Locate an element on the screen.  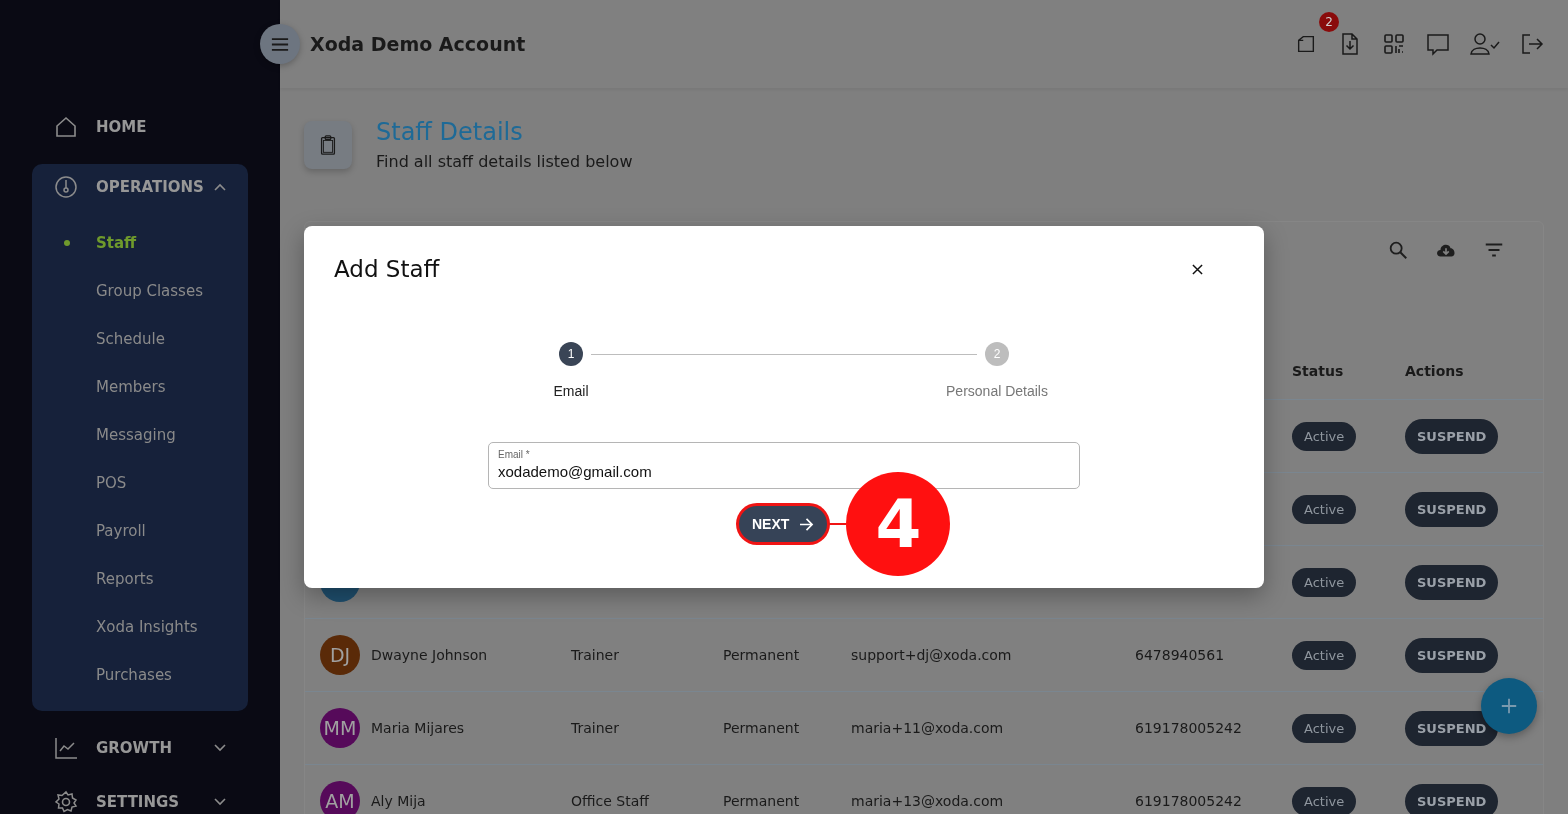
step-number: 2 is located at coordinates (997, 354).